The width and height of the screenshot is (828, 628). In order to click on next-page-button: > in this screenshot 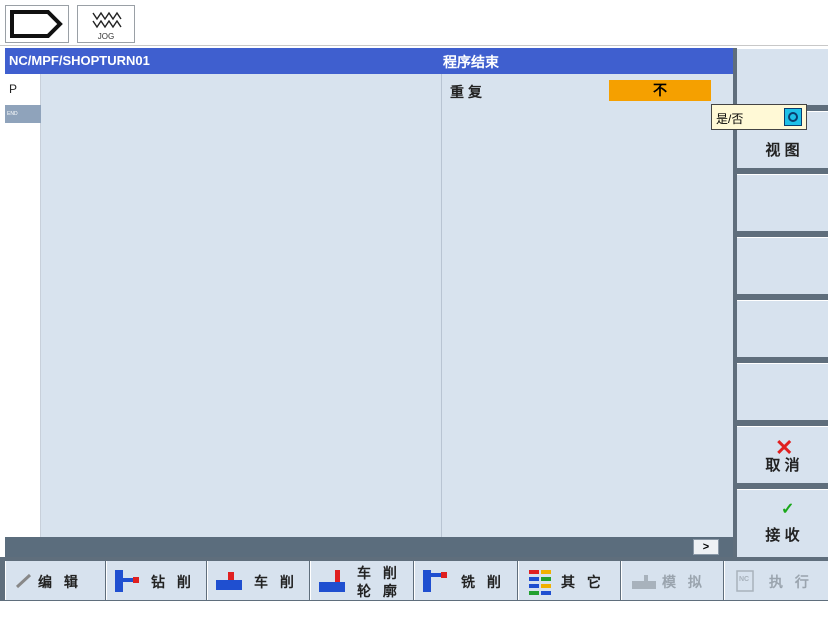, I will do `click(706, 547)`.